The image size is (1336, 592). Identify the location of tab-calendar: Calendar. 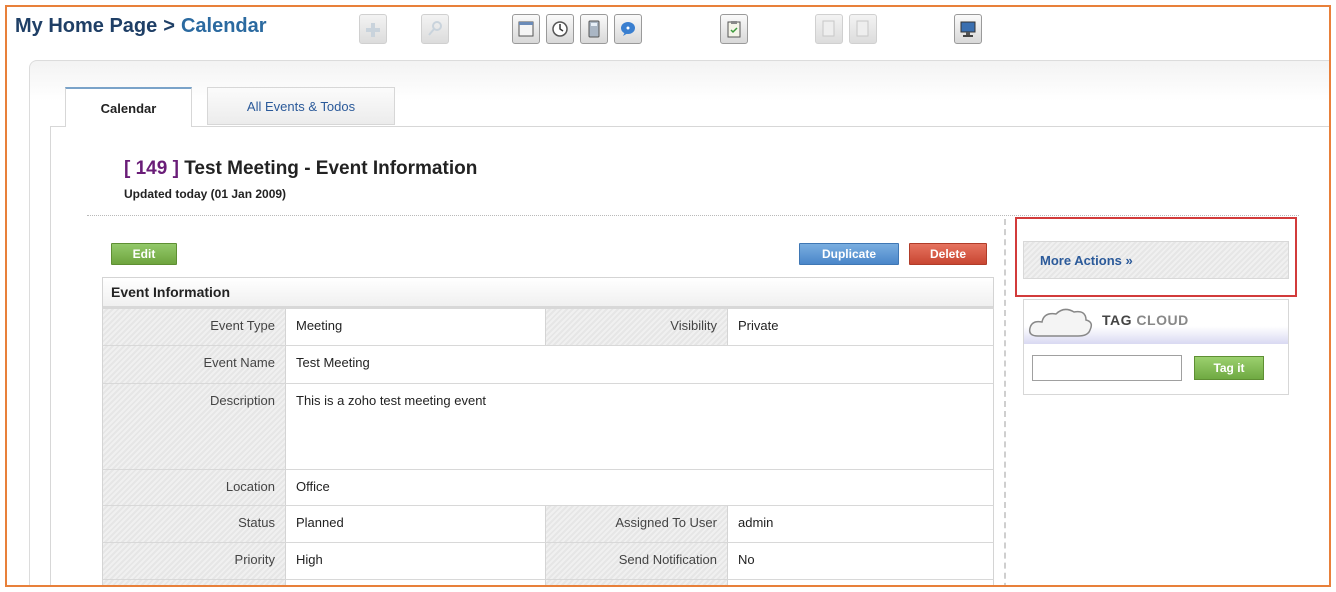
(128, 107).